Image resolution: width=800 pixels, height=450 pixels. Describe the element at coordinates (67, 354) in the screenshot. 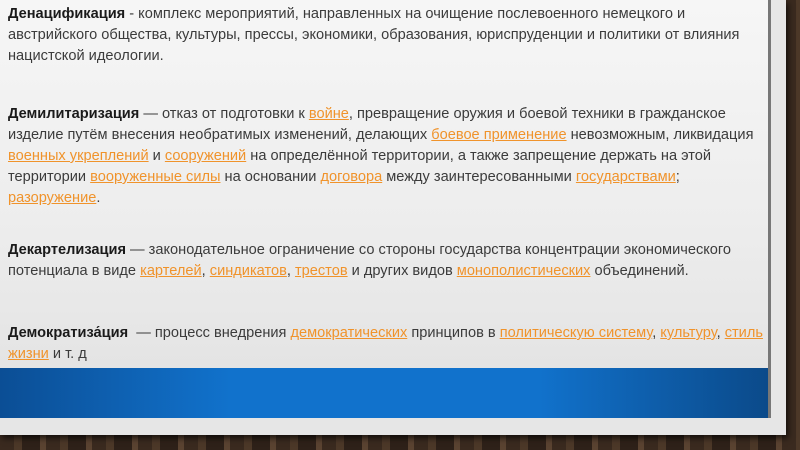

I see `text: и т. д` at that location.